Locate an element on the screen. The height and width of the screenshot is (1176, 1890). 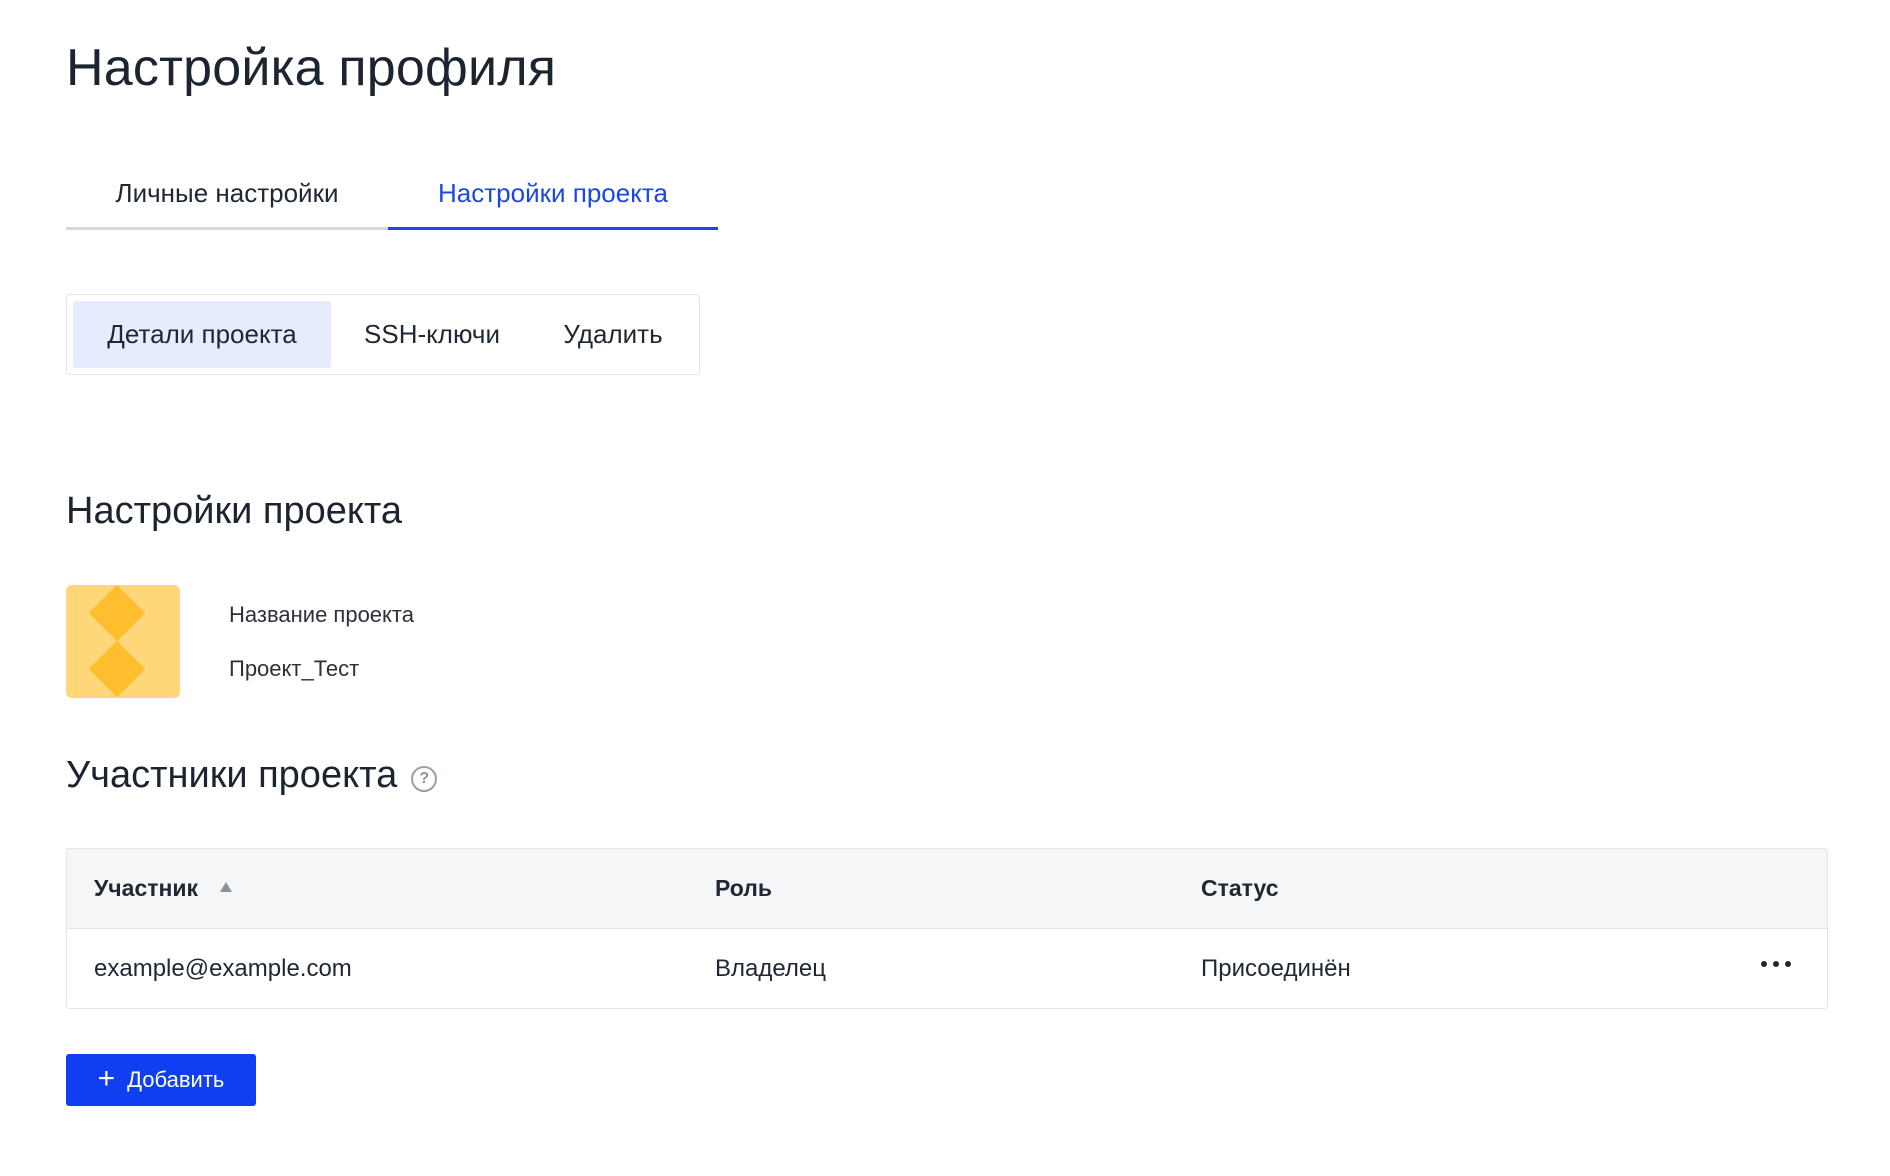
project-name-label: Название проекта is located at coordinates (321, 614).